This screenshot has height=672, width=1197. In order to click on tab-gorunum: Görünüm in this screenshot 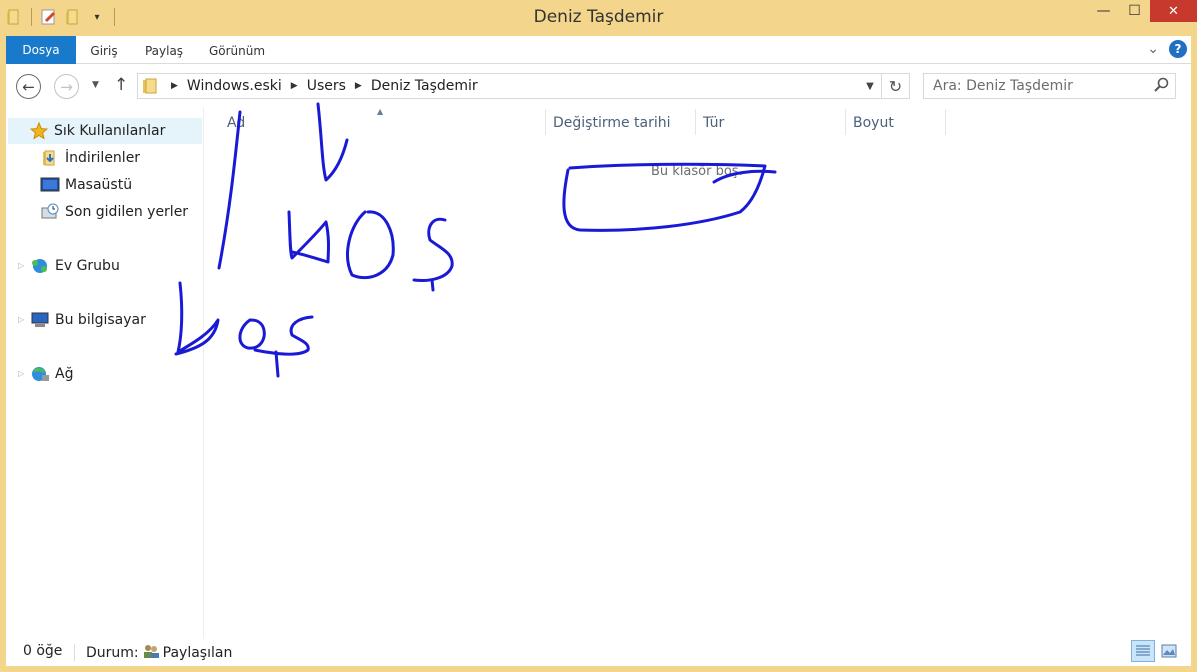, I will do `click(237, 50)`.